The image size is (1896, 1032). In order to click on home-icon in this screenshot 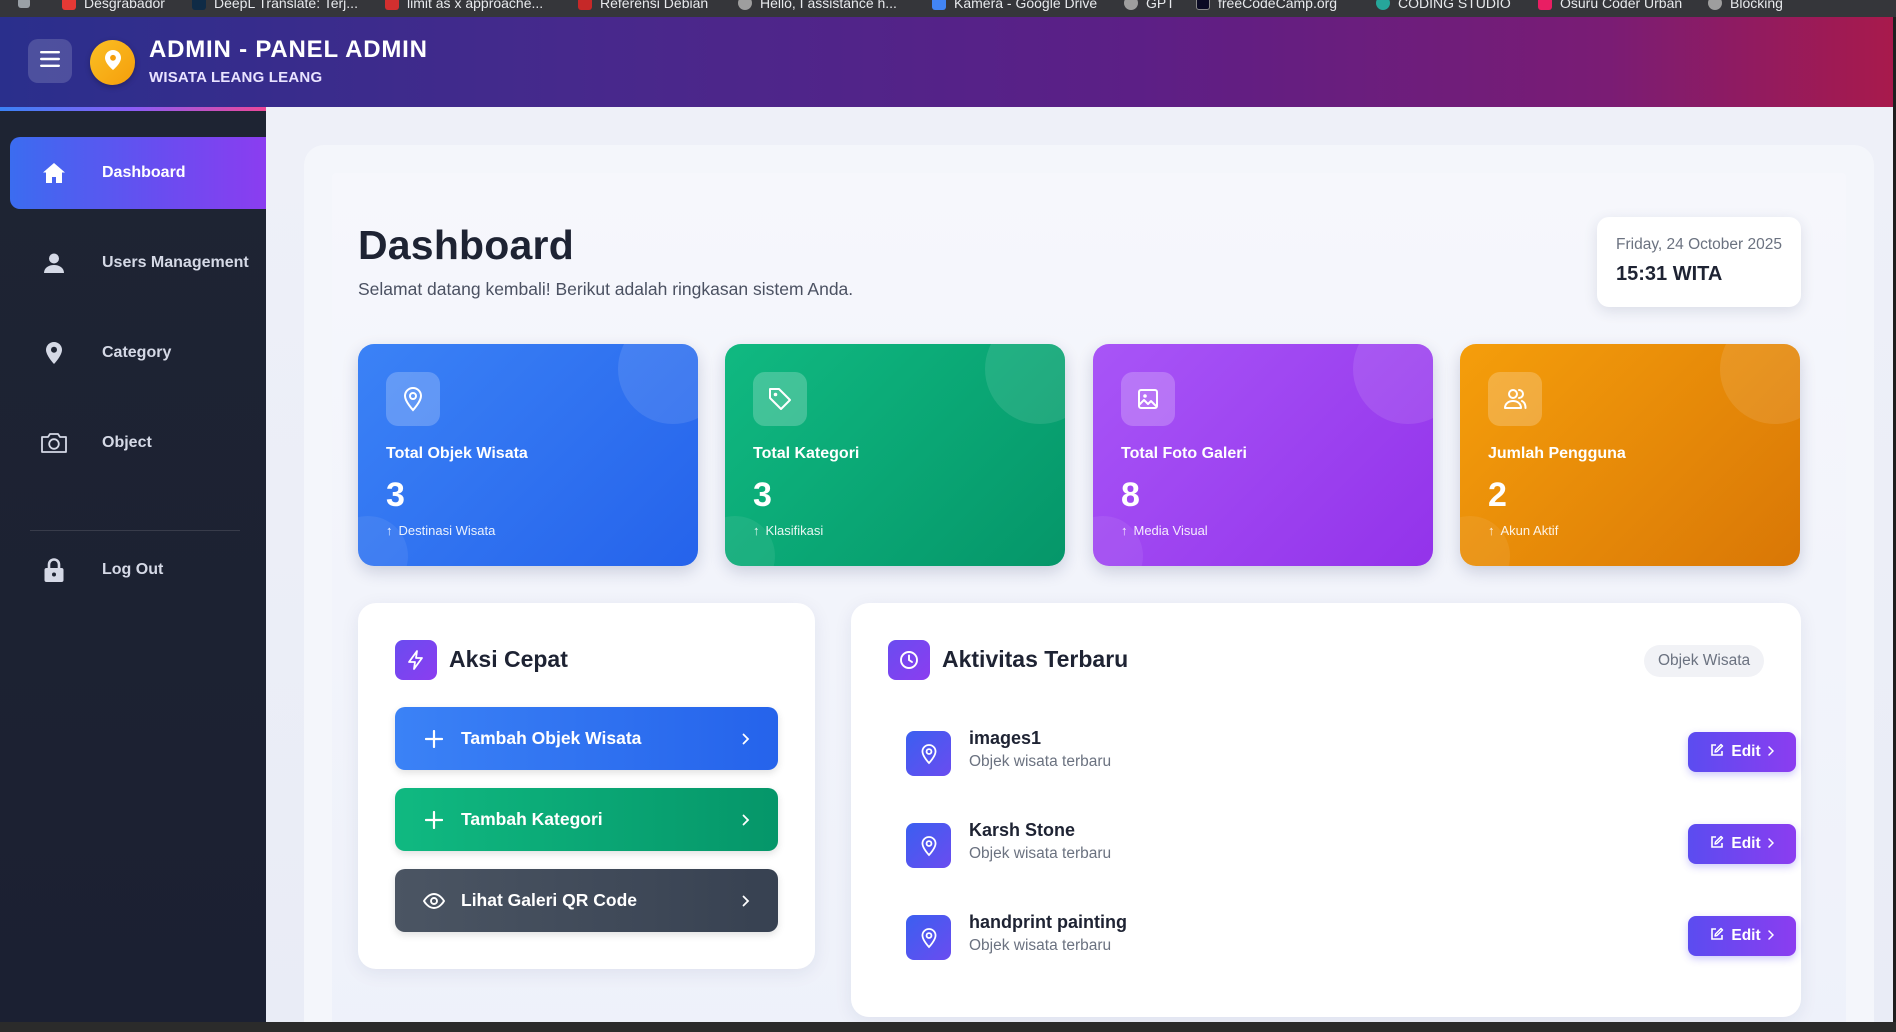, I will do `click(54, 173)`.